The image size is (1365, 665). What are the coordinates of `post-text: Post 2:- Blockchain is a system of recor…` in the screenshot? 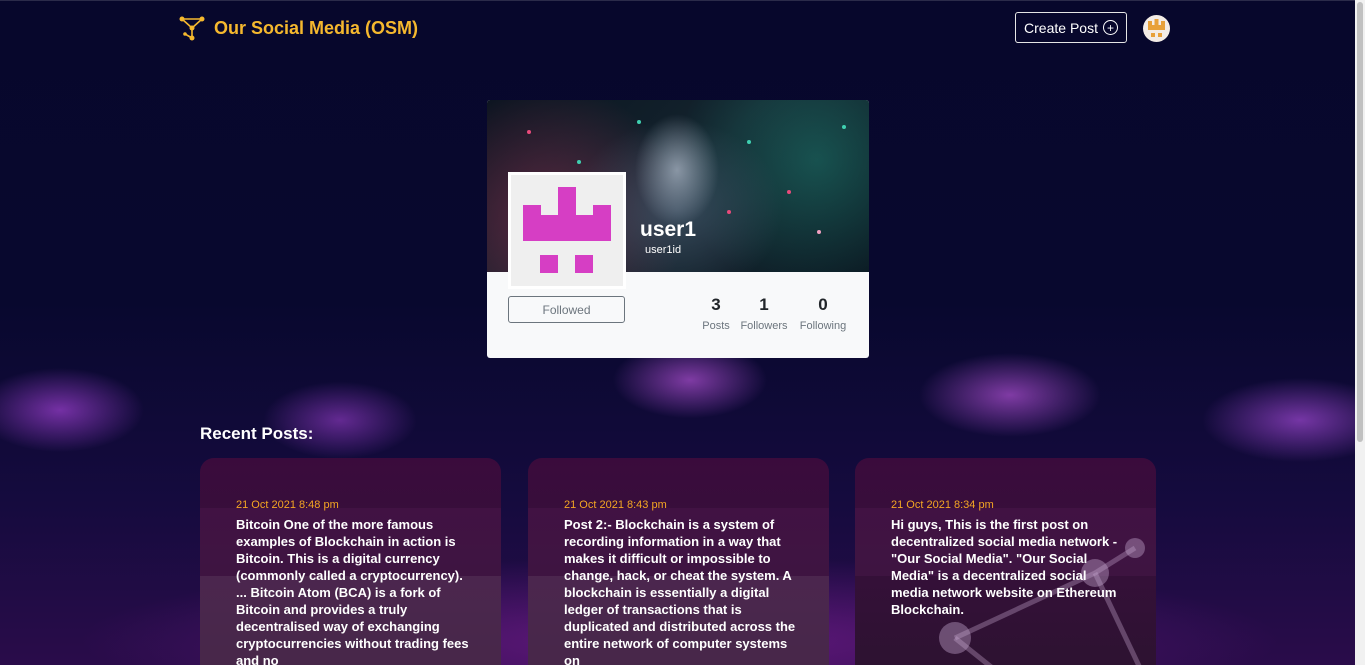 It's located at (680, 591).